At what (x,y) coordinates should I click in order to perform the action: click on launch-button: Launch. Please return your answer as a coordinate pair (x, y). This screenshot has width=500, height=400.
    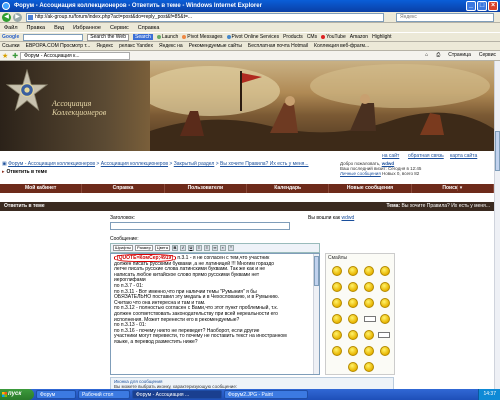
    Looking at the image, I should click on (167, 37).